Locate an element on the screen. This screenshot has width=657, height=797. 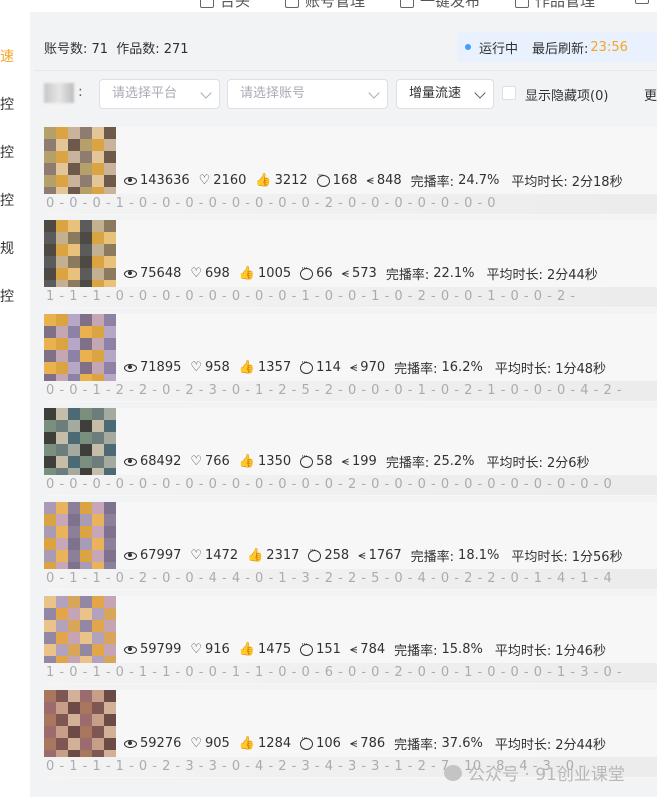
shares-metric: ⪪ 970 is located at coordinates (367, 367).